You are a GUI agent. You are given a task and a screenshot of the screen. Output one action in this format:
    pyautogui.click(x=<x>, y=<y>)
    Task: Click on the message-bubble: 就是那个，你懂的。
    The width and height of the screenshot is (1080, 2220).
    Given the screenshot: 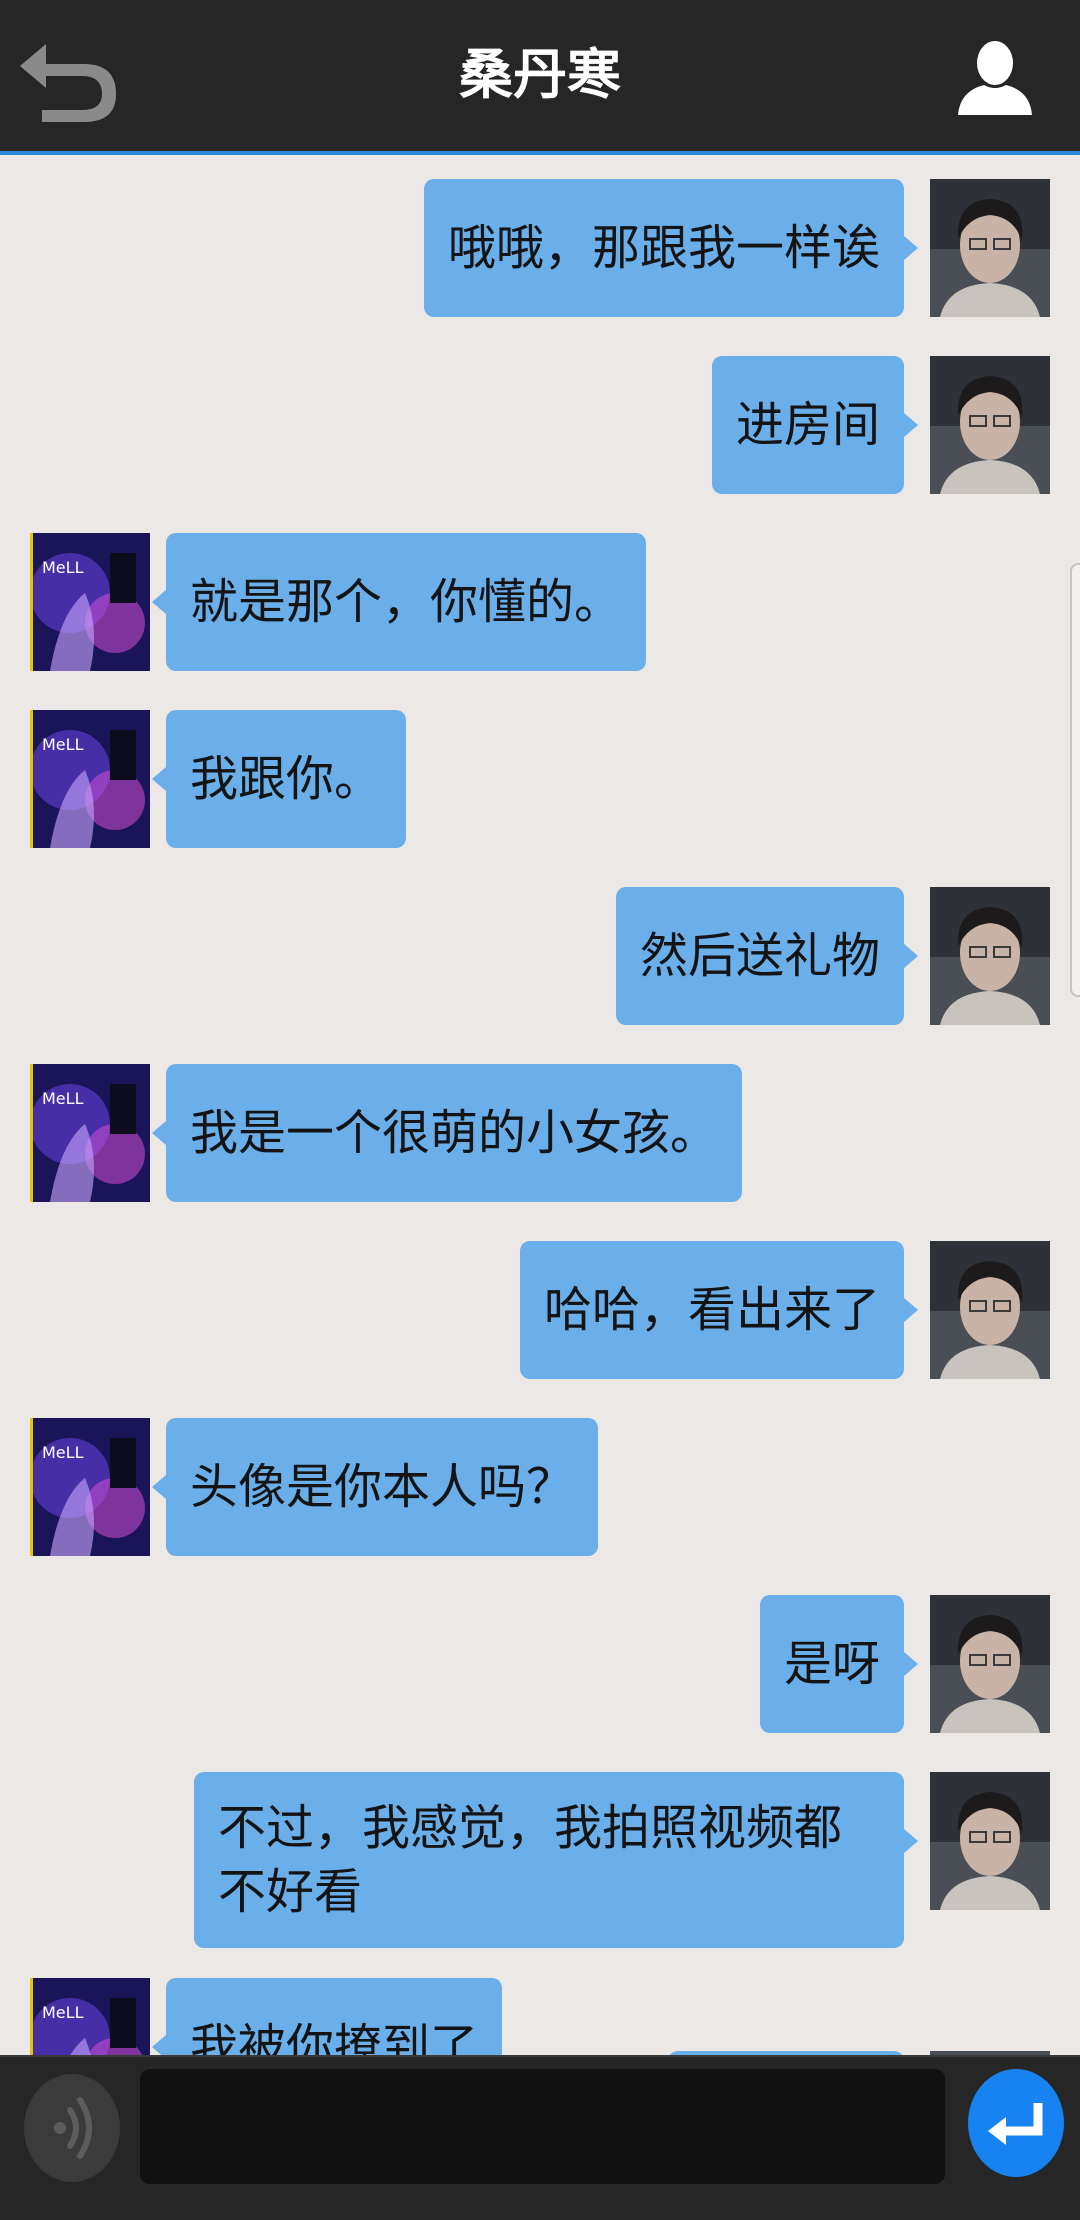 What is the action you would take?
    pyautogui.click(x=399, y=602)
    